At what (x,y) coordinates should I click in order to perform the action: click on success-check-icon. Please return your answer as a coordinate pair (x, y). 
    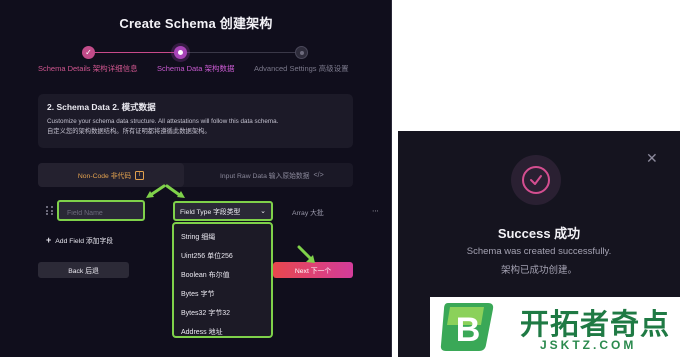
    Looking at the image, I should click on (536, 180).